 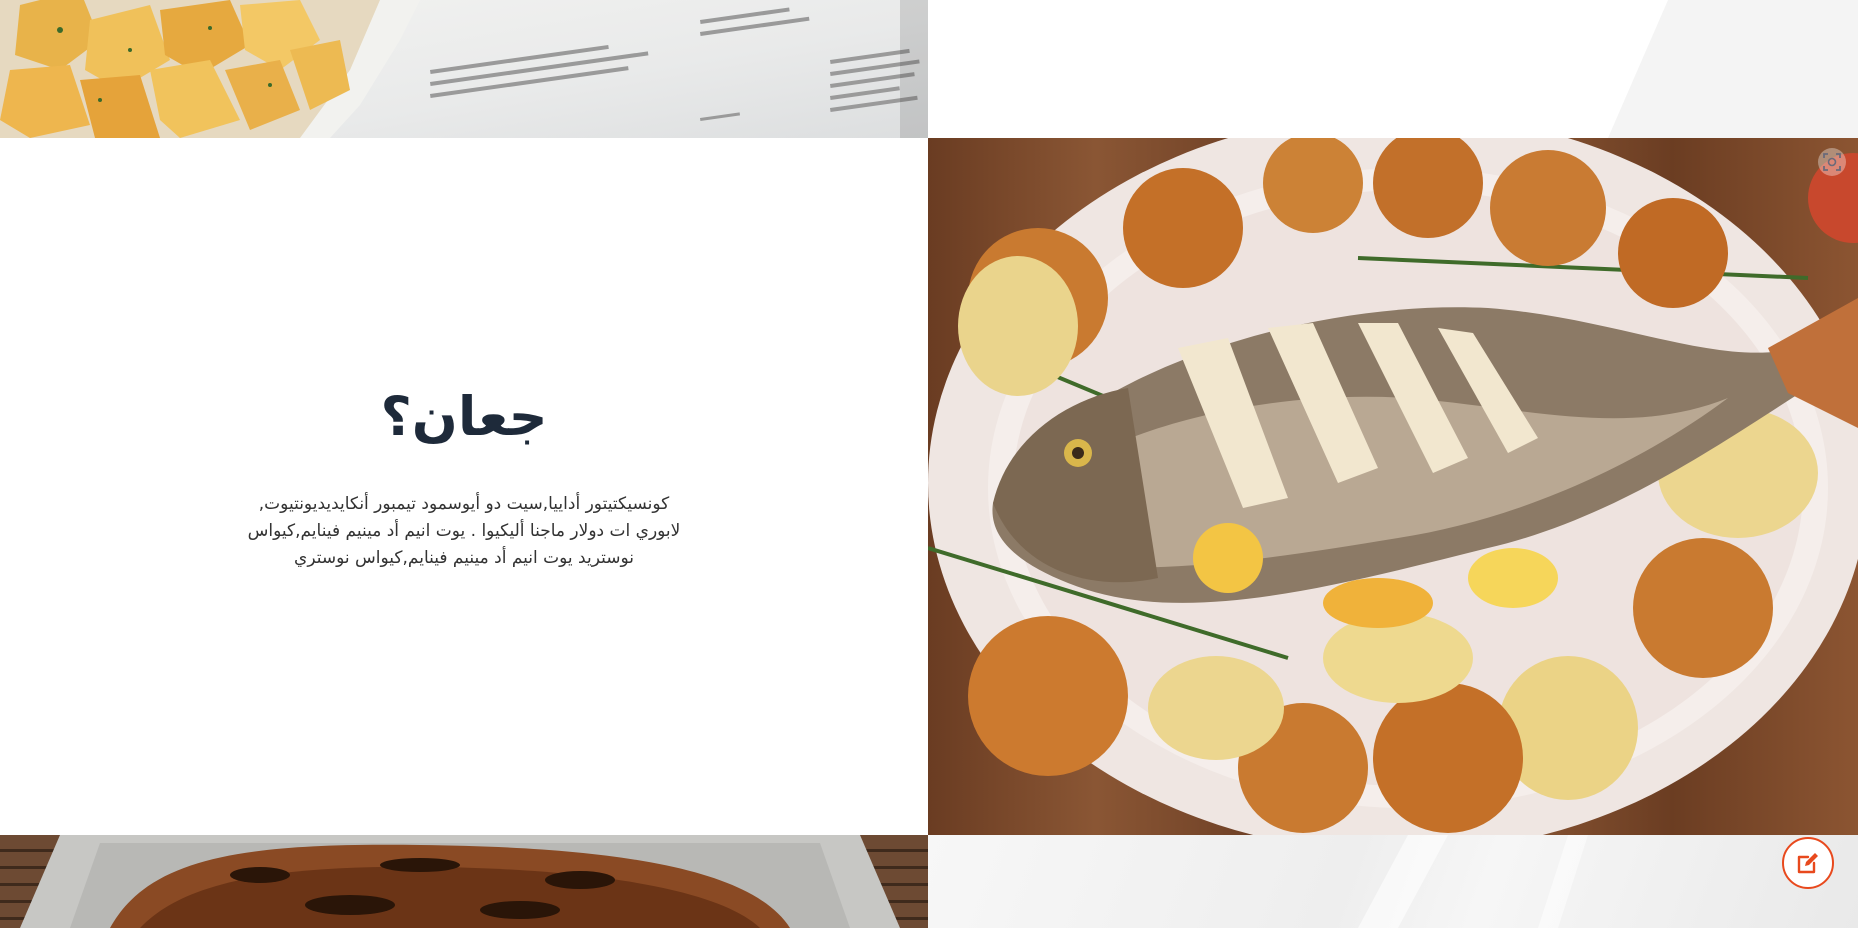 What do you see at coordinates (464, 69) in the screenshot?
I see `potatoes-menu-photo` at bounding box center [464, 69].